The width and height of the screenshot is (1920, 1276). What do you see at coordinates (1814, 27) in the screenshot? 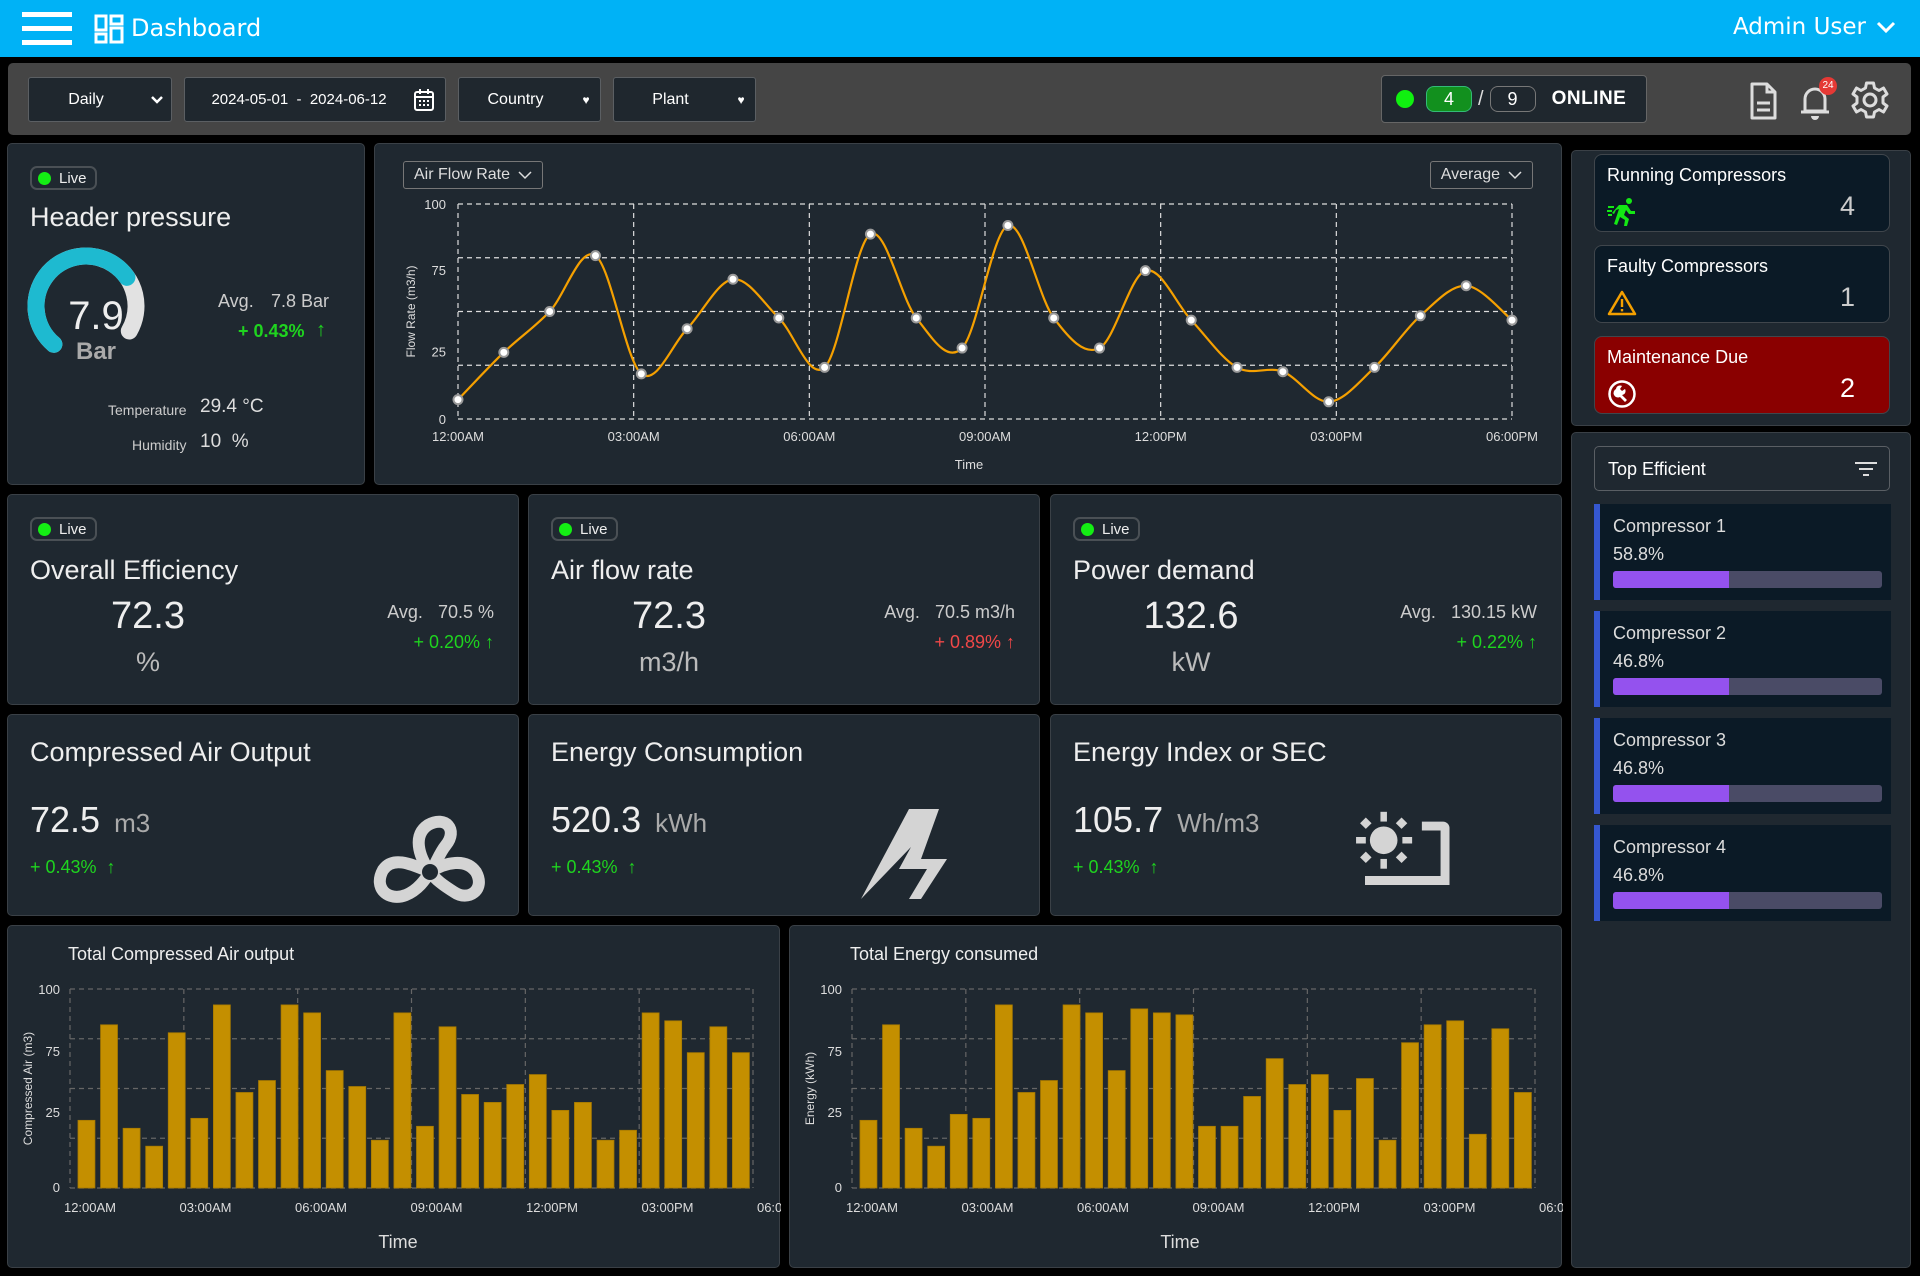
I see `user-menu: Admin User` at bounding box center [1814, 27].